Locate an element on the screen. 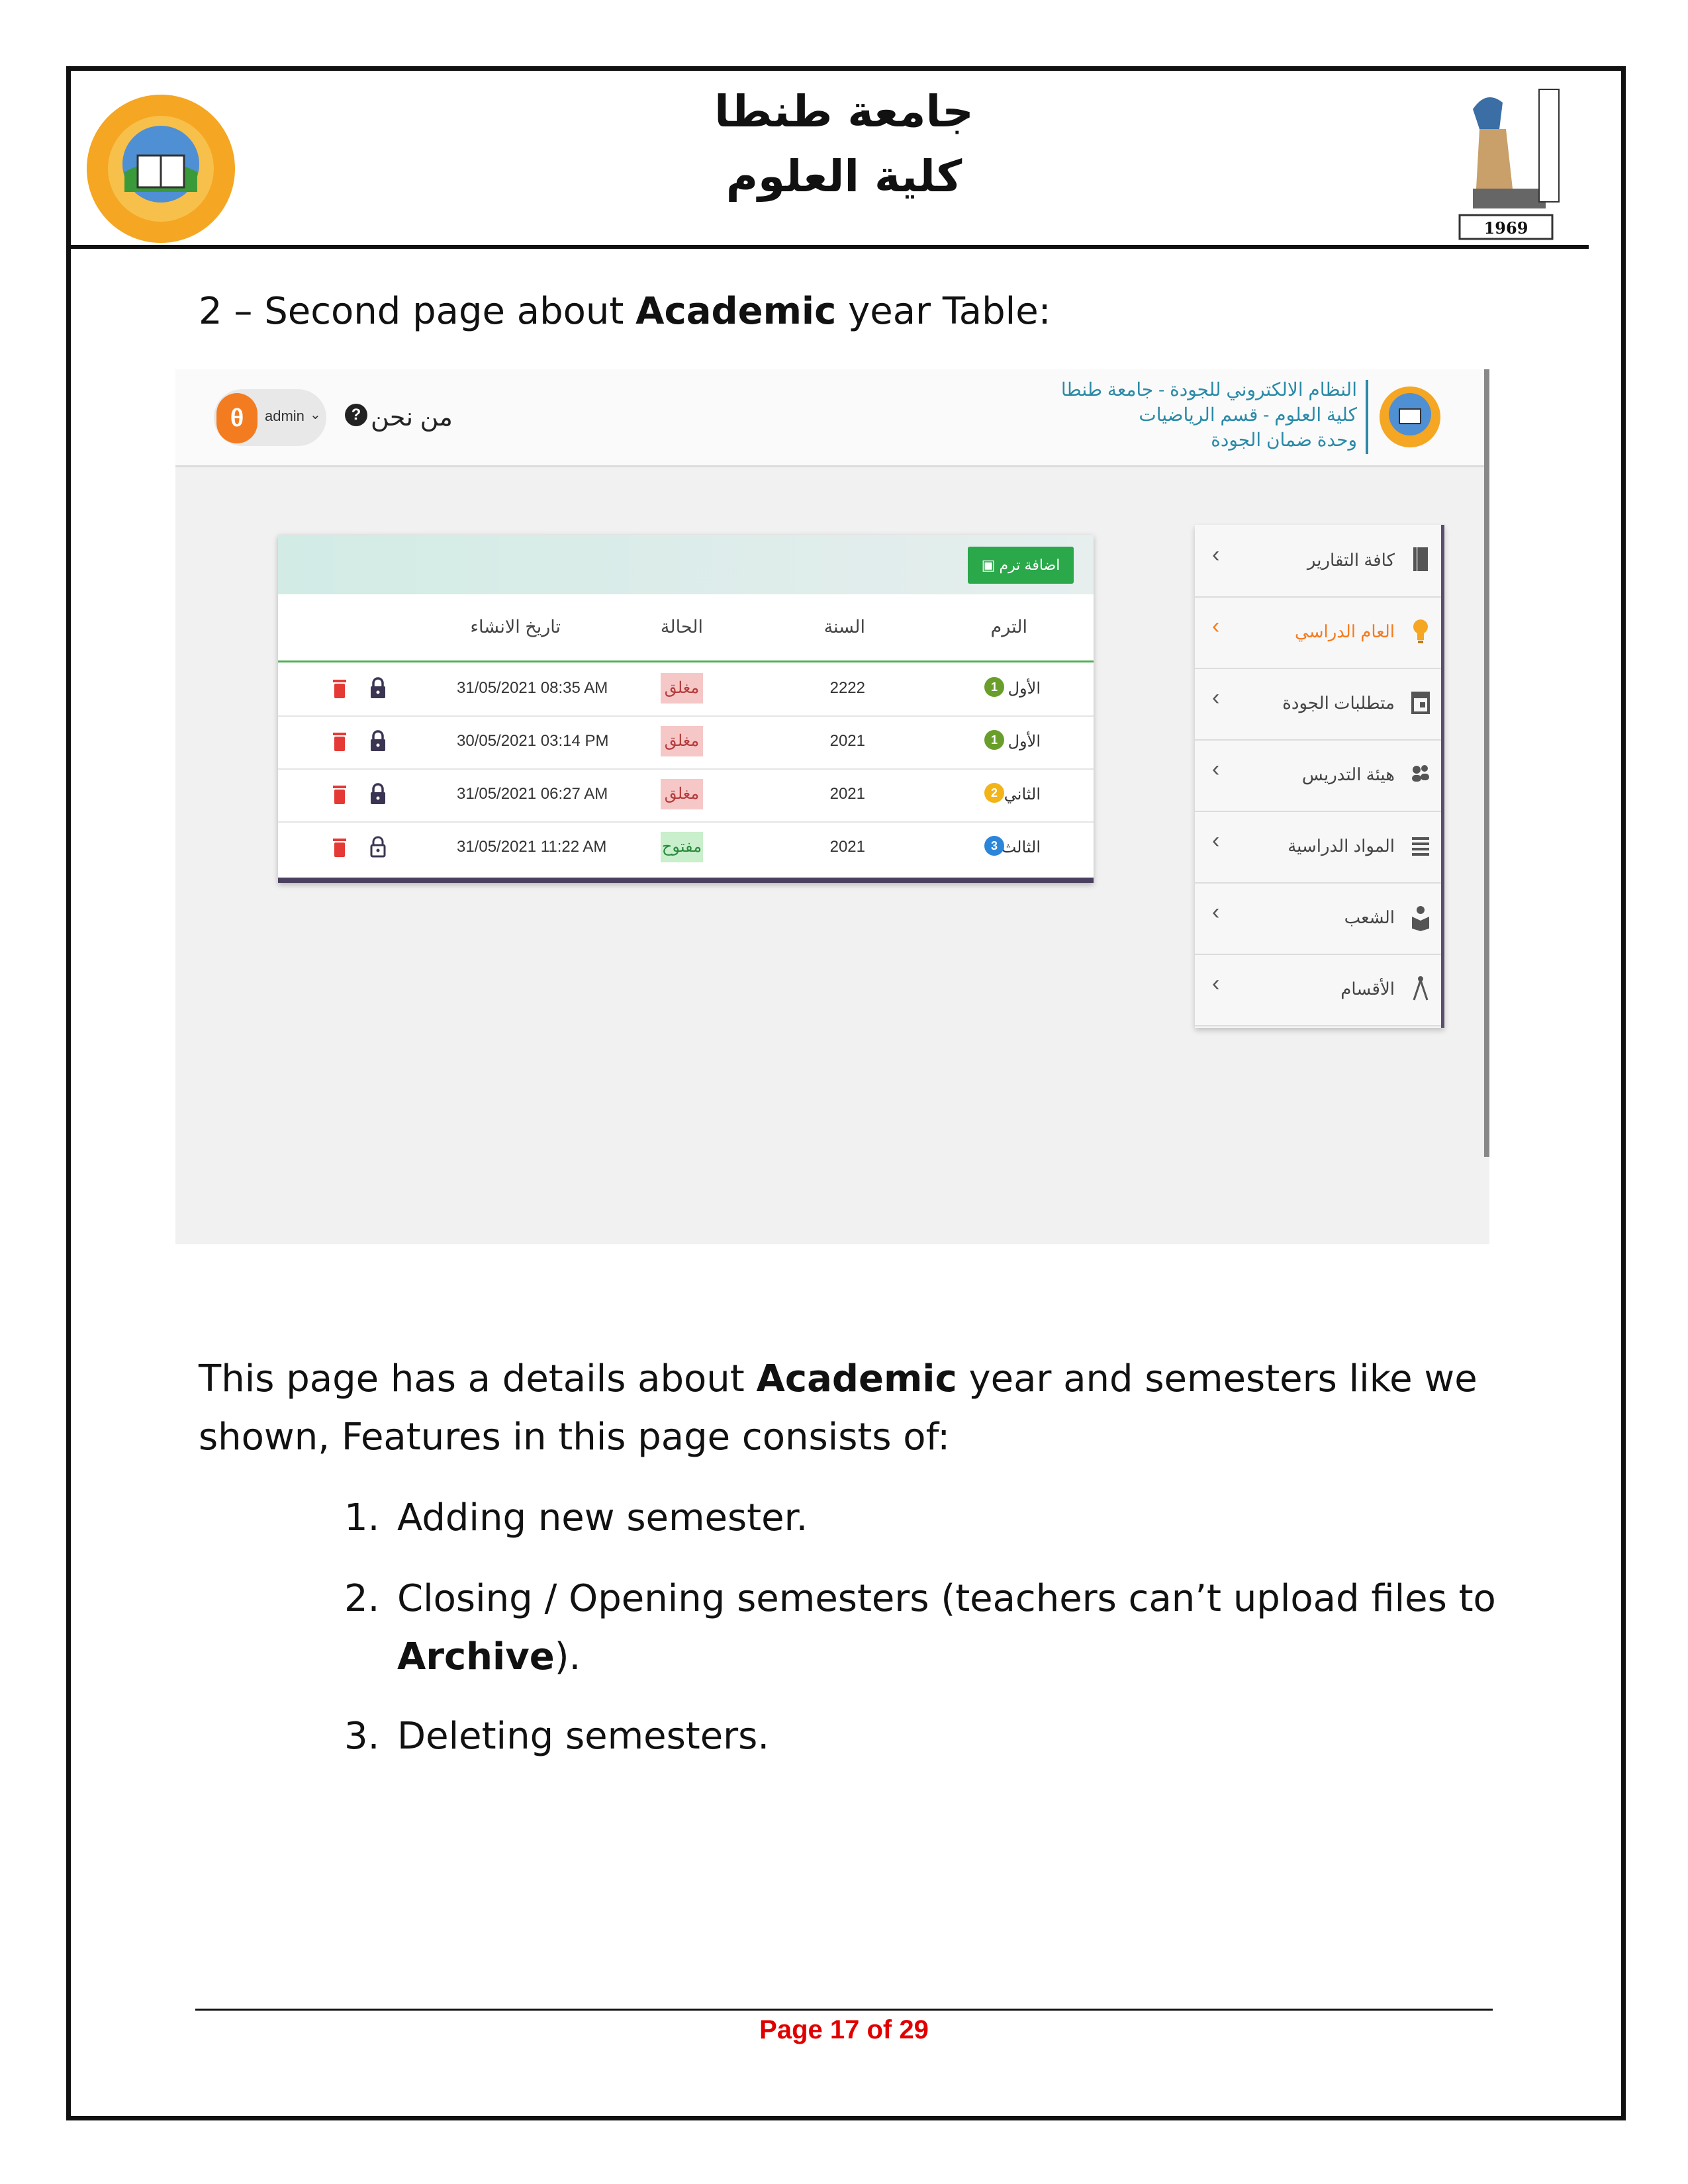  svg-text: 1969 is located at coordinates (1506, 228).